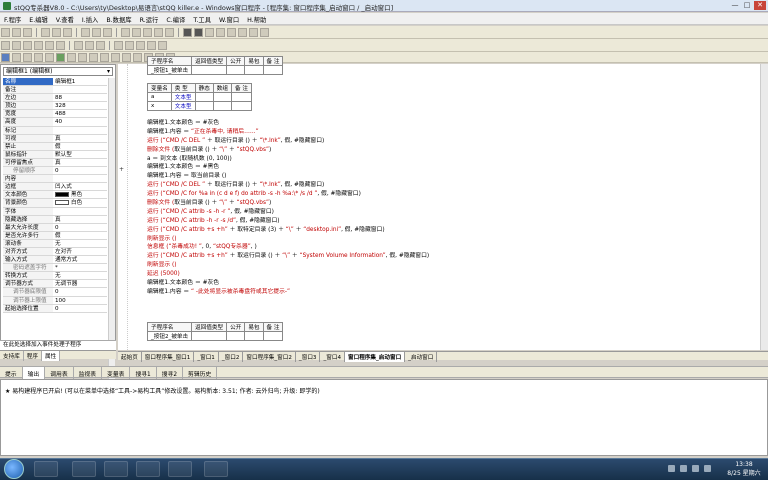 The width and height of the screenshot is (768, 480). Describe the element at coordinates (137, 57) in the screenshot. I see `scrollbar-icon` at that location.